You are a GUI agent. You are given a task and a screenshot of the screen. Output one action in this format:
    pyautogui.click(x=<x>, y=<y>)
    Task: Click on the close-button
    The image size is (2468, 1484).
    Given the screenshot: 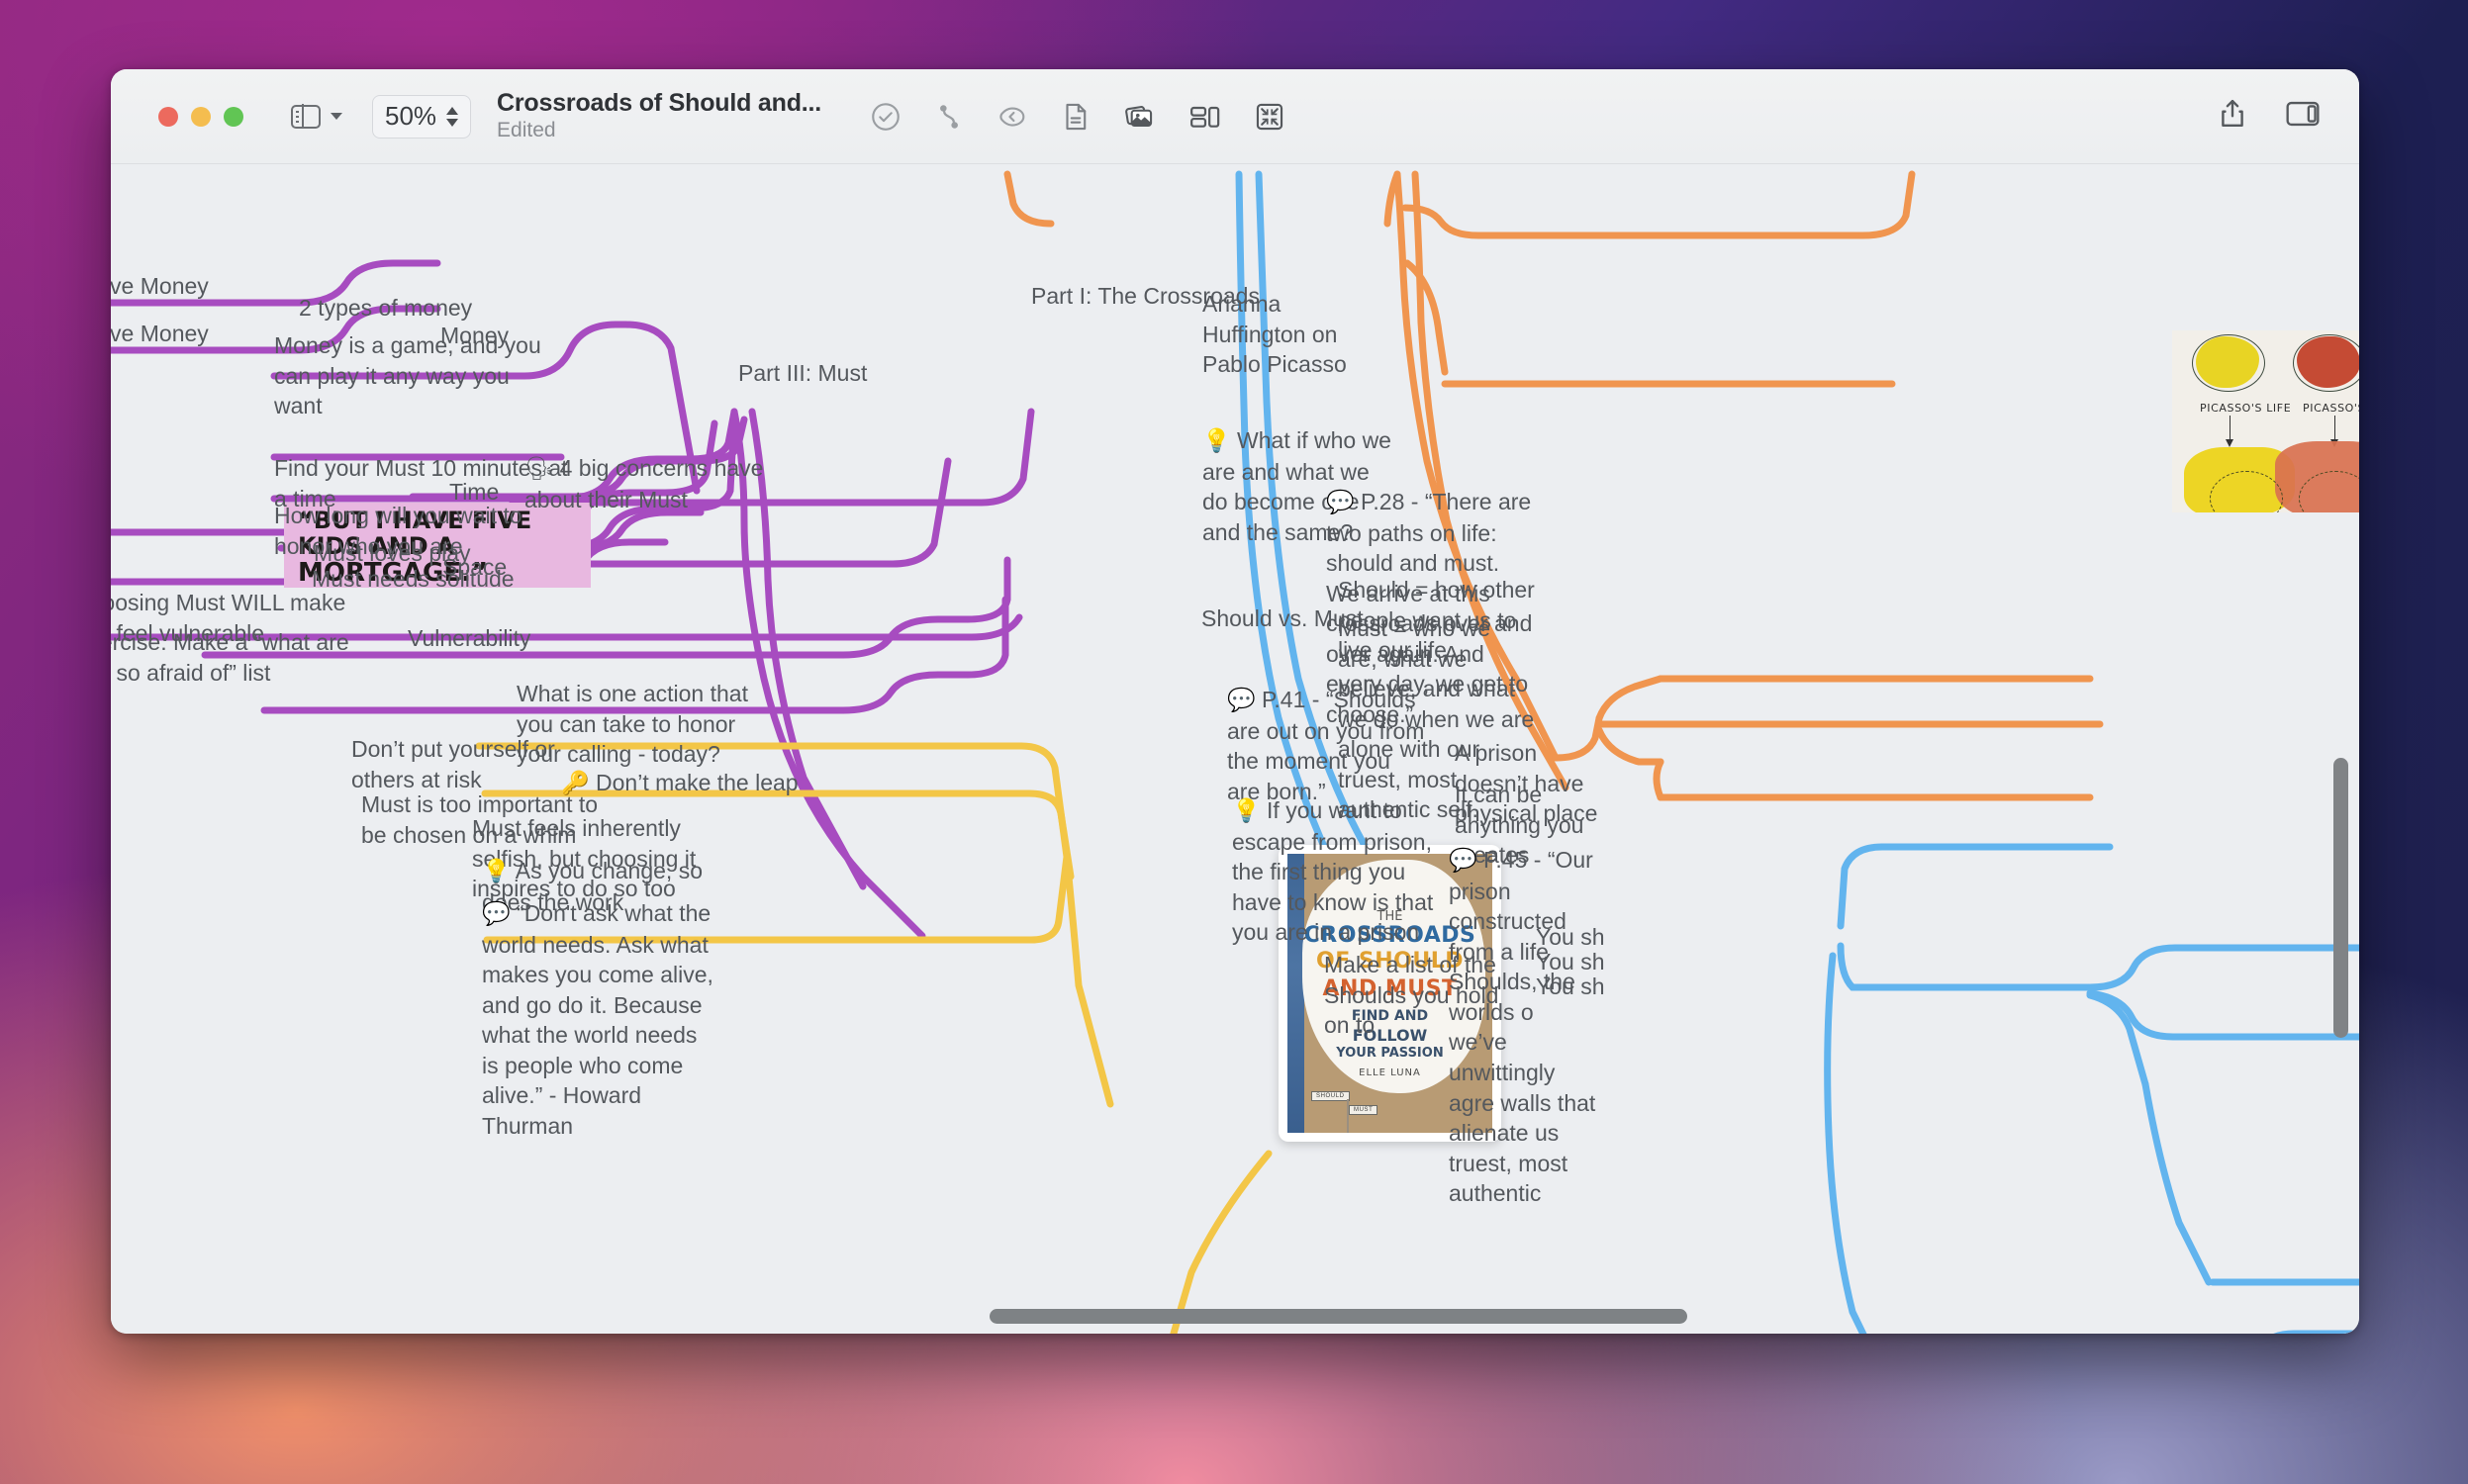 What is the action you would take?
    pyautogui.click(x=168, y=116)
    